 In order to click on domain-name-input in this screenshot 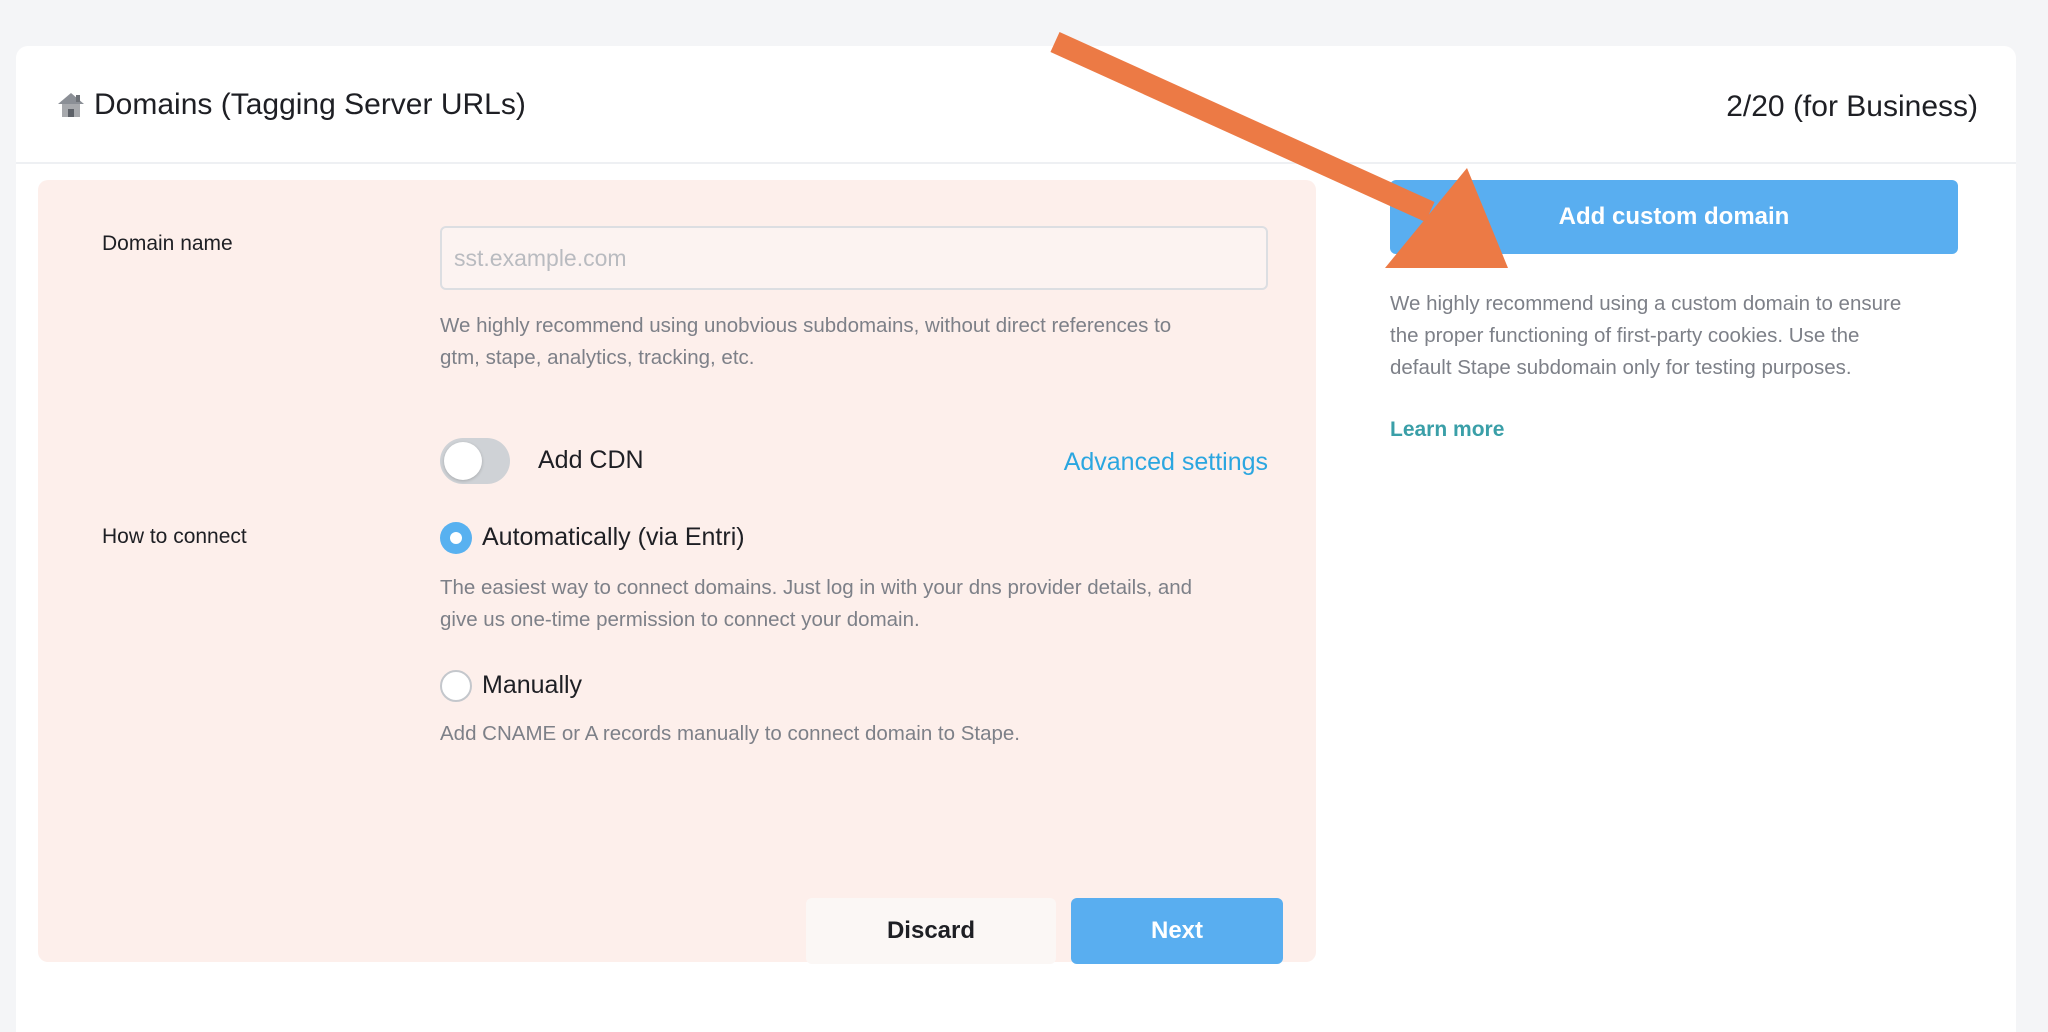, I will do `click(854, 258)`.